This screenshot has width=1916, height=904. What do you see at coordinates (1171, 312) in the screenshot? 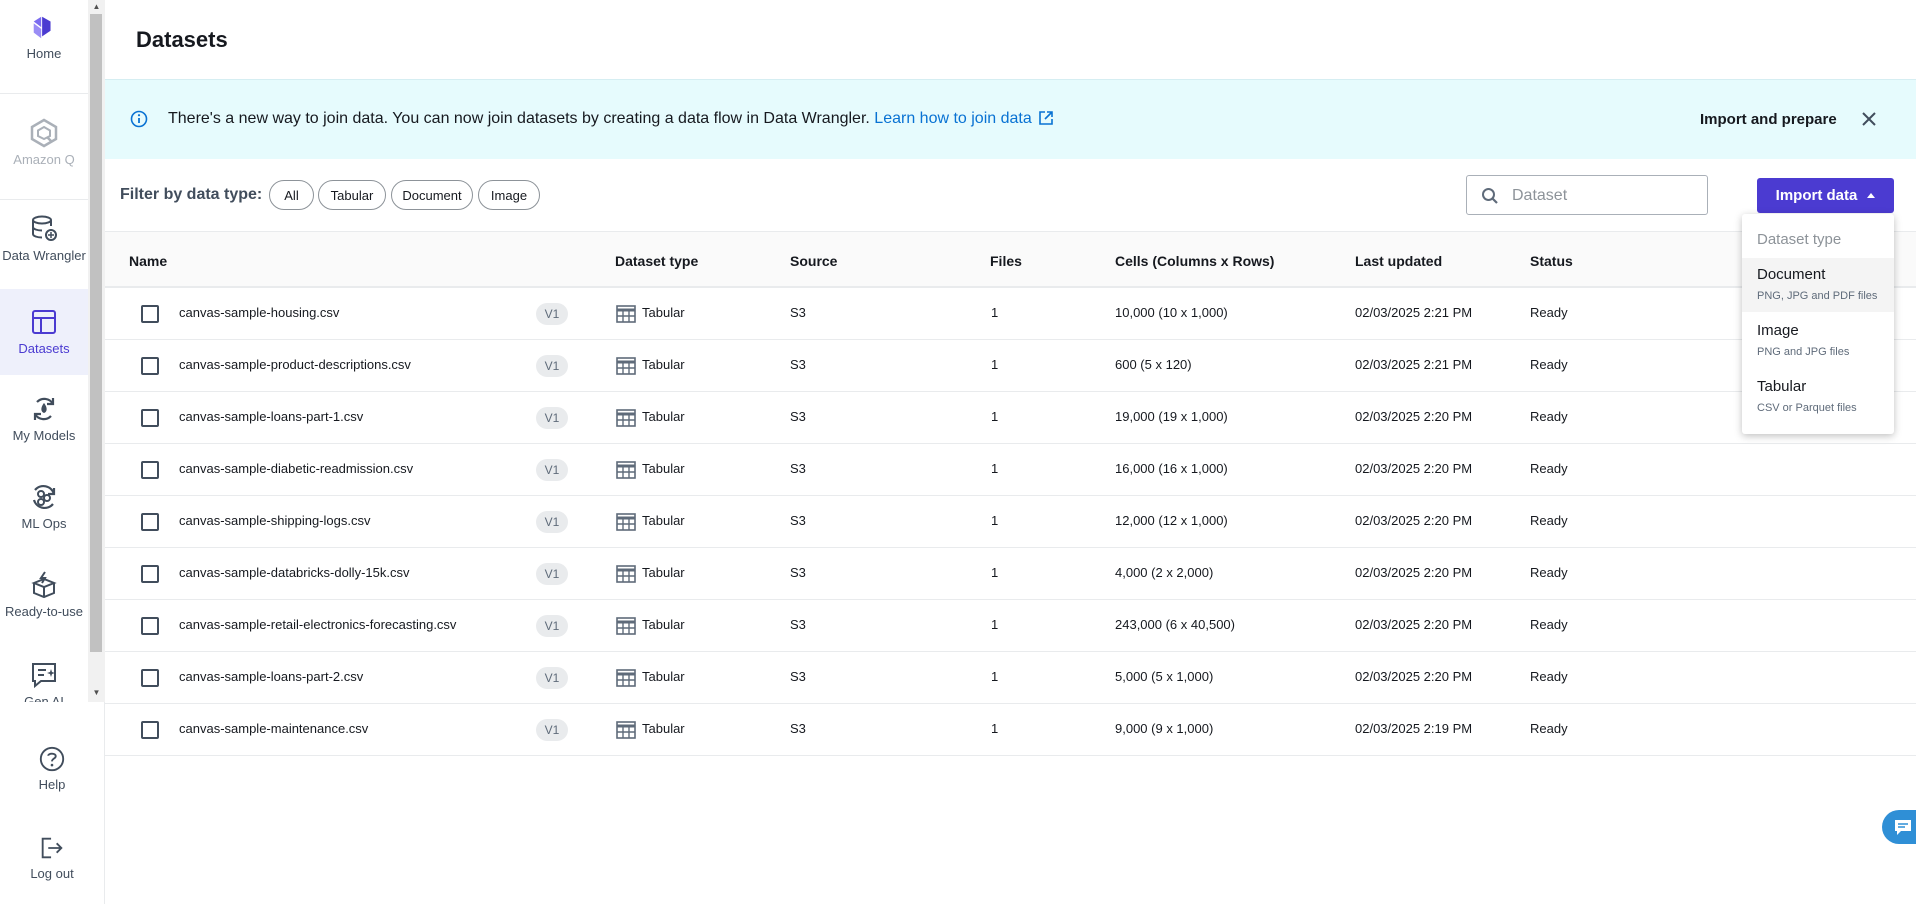
I see `dataset-cells: 10,000 (10 x 1,000)` at bounding box center [1171, 312].